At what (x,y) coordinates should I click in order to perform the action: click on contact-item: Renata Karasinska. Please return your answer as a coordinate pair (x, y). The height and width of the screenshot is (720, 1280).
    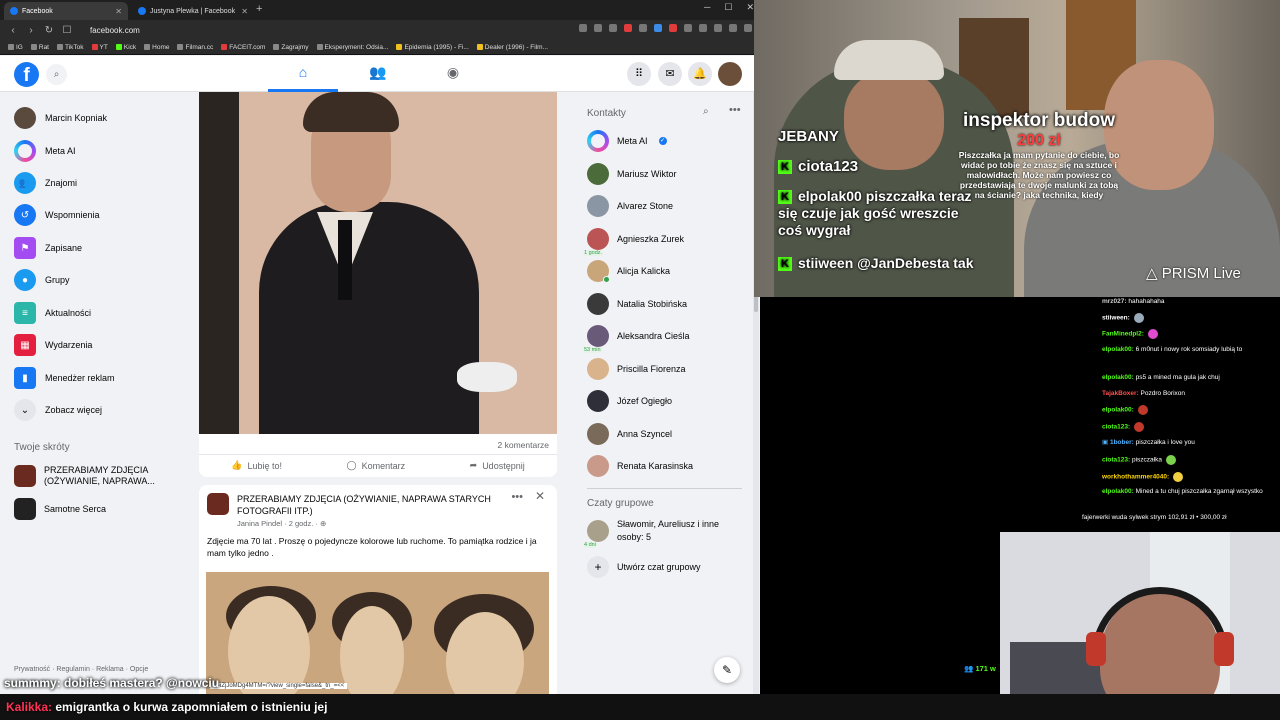
    Looking at the image, I should click on (640, 466).